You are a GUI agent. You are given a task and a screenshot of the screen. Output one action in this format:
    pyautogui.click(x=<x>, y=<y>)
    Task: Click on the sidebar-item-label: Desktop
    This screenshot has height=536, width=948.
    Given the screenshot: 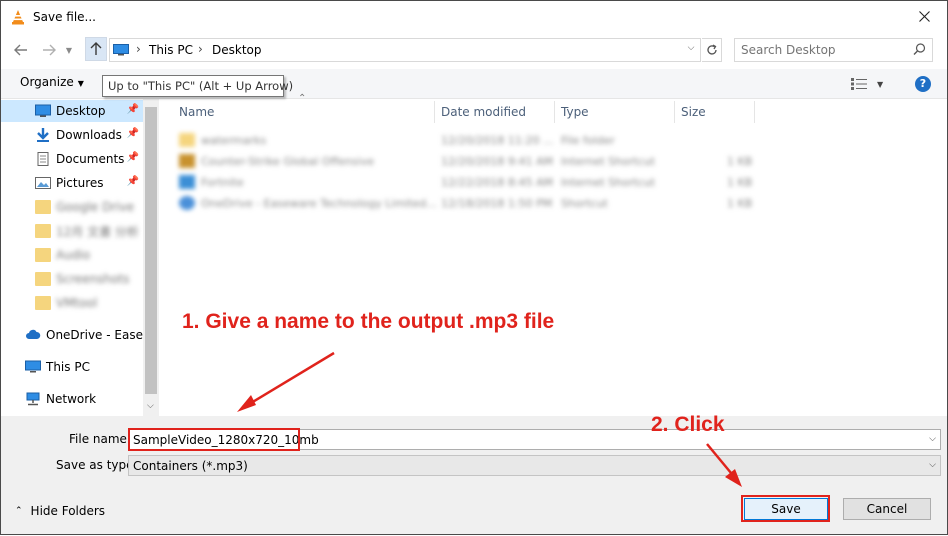 What is the action you would take?
    pyautogui.click(x=81, y=111)
    